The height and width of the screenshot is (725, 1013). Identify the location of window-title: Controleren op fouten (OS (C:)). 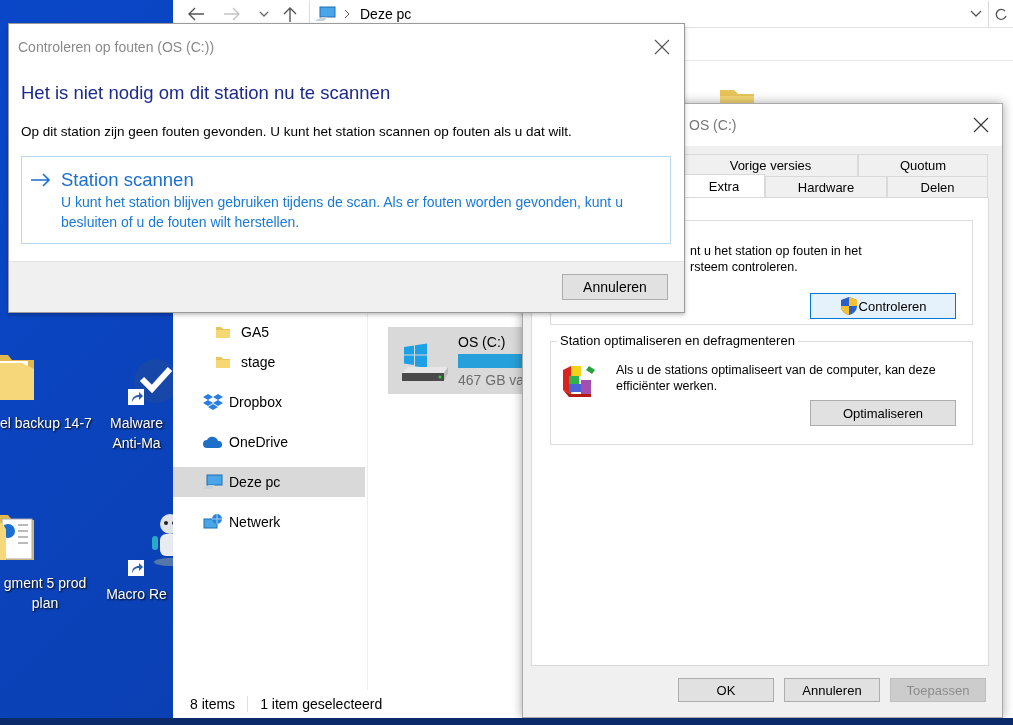
(117, 47).